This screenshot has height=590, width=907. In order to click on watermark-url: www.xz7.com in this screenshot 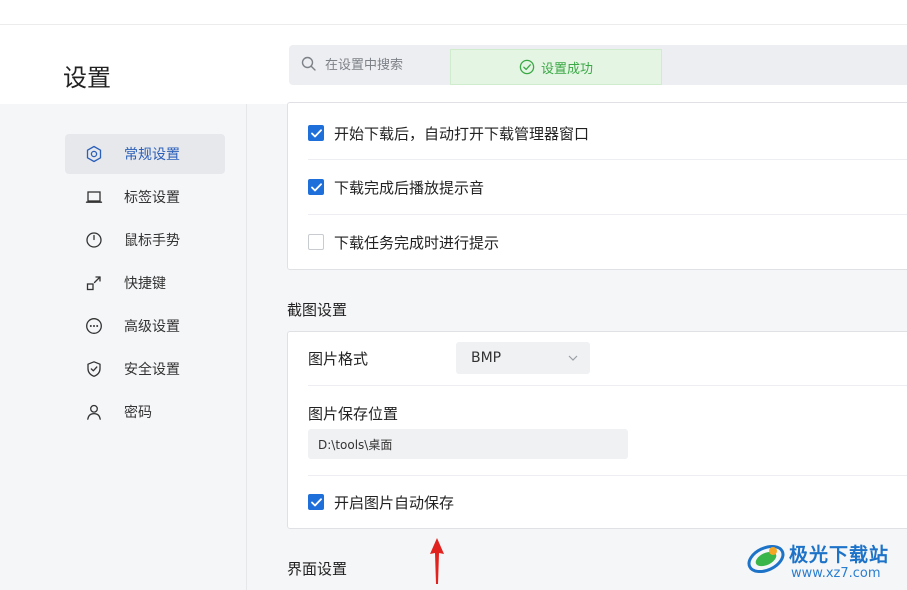, I will do `click(836, 573)`.